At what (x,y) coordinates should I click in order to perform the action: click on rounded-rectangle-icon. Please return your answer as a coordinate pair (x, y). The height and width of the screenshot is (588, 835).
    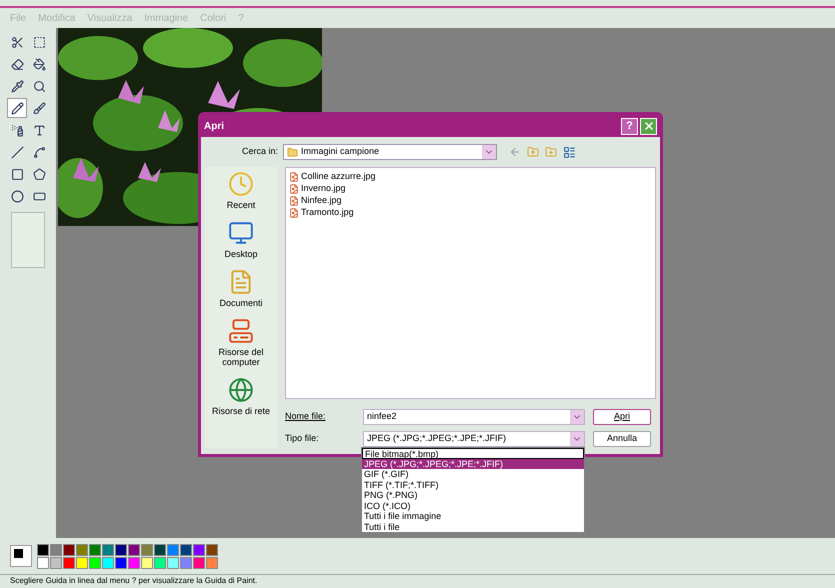
    Looking at the image, I should click on (39, 196).